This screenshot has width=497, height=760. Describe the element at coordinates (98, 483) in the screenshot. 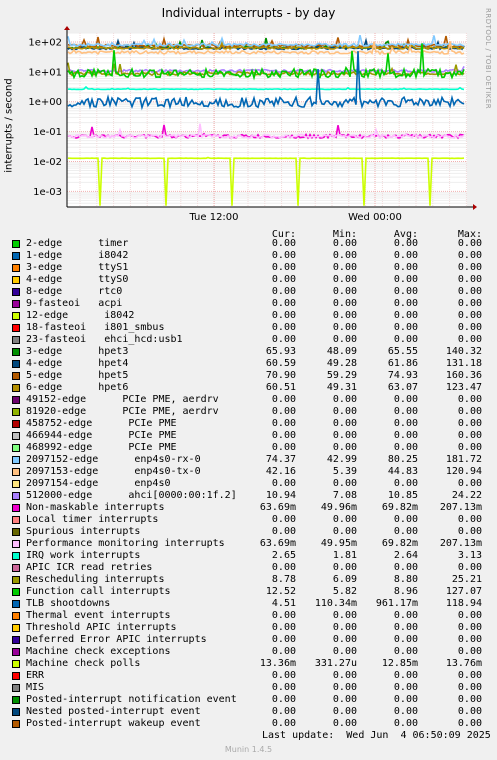

I see `legend-label: 2097154-edge enp4s0` at that location.